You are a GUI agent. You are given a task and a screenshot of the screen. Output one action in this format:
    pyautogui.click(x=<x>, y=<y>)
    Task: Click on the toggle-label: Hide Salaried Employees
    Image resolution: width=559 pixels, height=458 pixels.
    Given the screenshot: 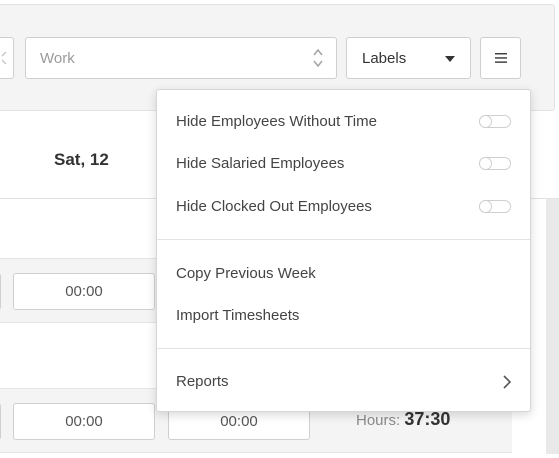 What is the action you would take?
    pyautogui.click(x=260, y=163)
    